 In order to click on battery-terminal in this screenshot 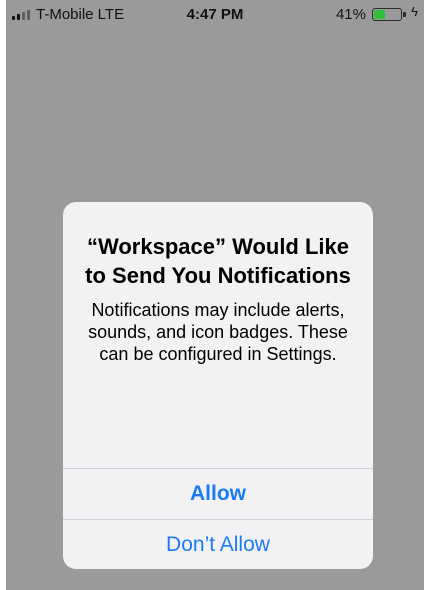, I will do `click(404, 14)`.